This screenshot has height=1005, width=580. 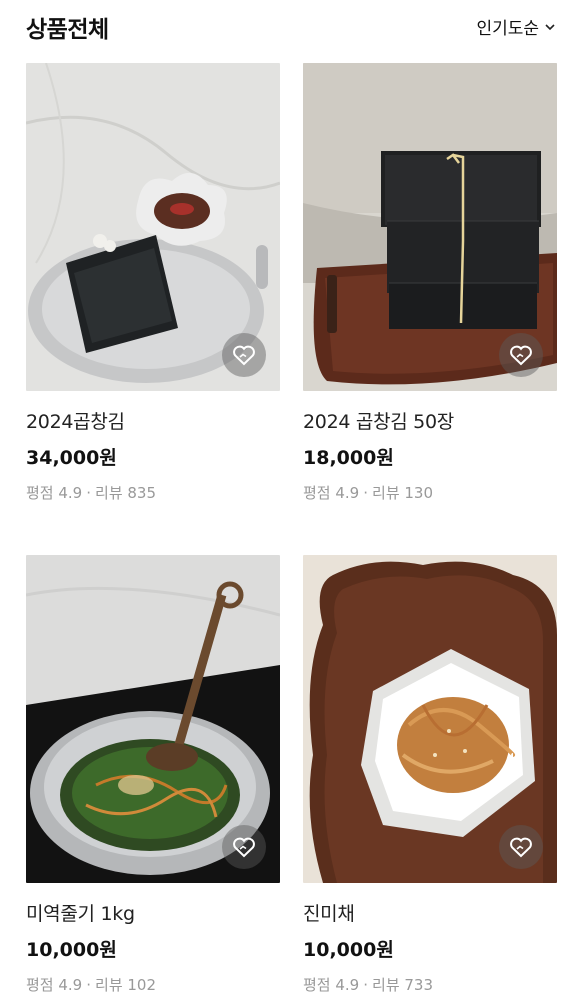 I want to click on chevron-down-icon, so click(x=550, y=26).